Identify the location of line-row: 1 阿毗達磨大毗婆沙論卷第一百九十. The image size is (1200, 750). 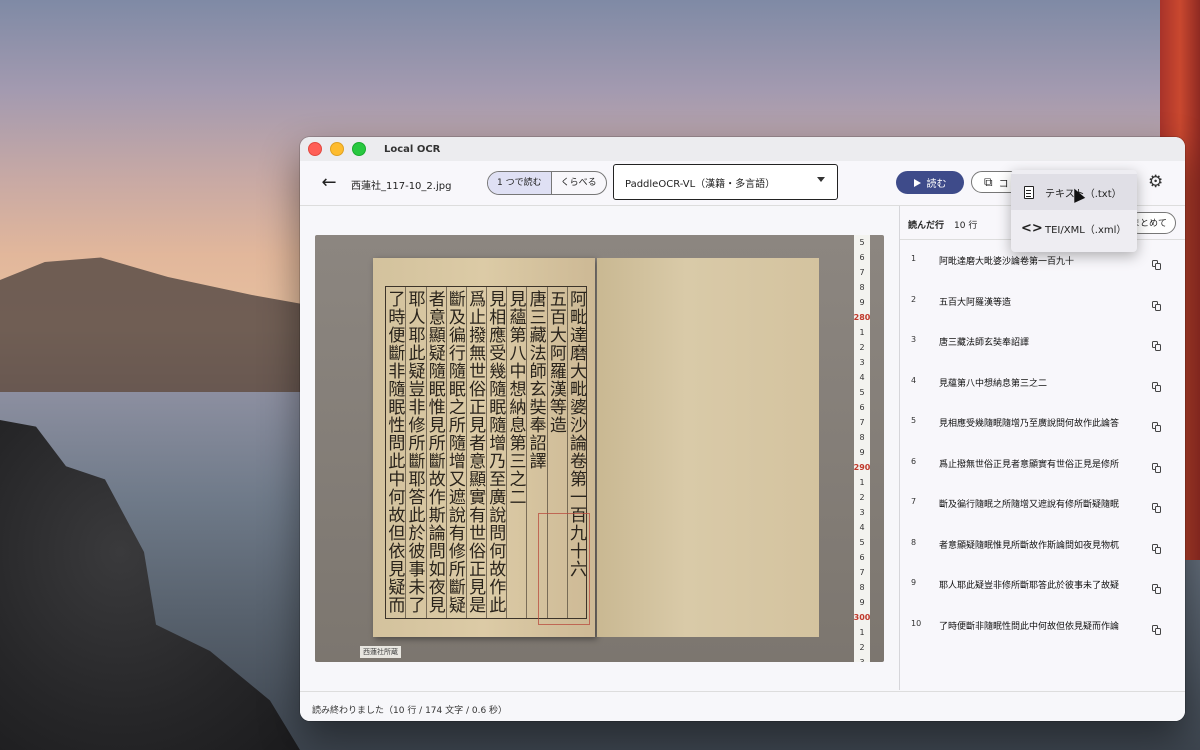
(1042, 274).